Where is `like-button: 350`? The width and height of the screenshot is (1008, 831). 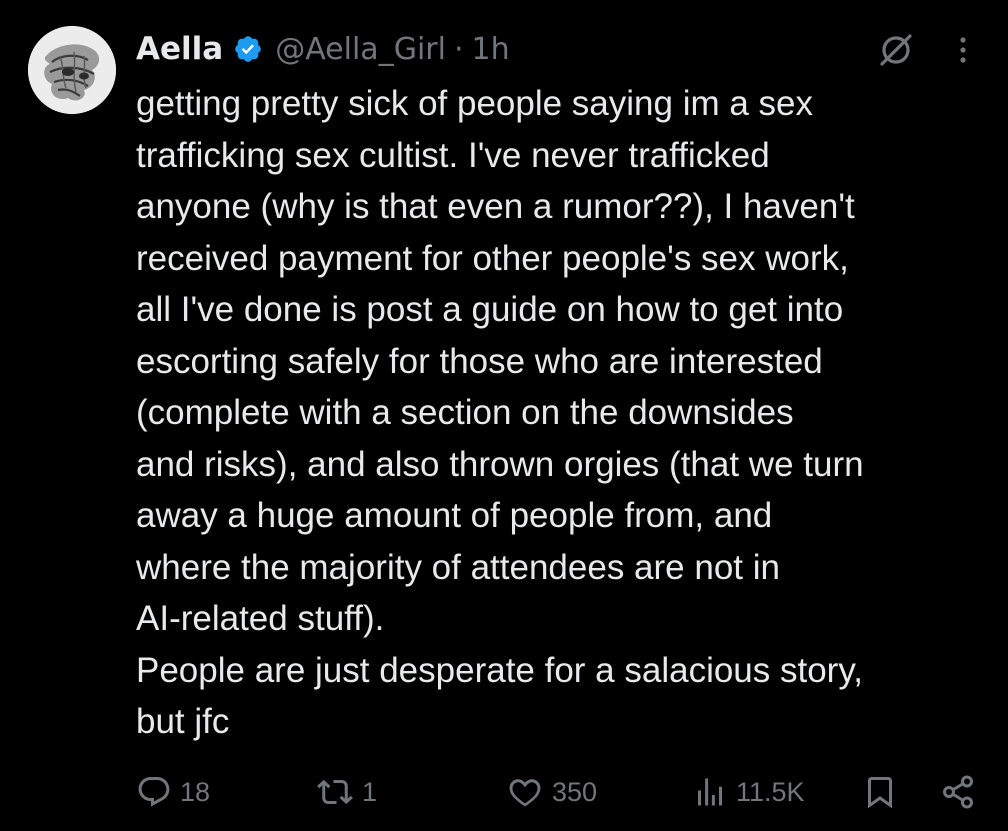
like-button: 350 is located at coordinates (551, 792).